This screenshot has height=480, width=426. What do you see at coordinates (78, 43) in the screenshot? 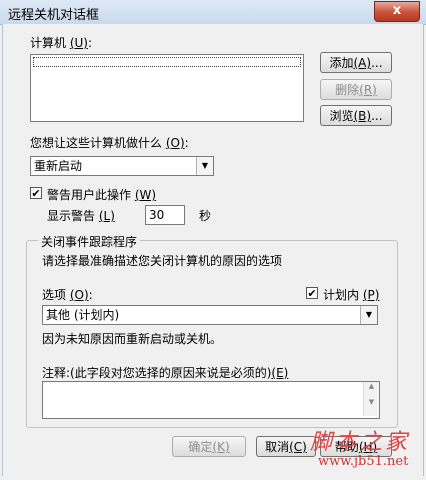
I see `computers-label-key: (U)` at bounding box center [78, 43].